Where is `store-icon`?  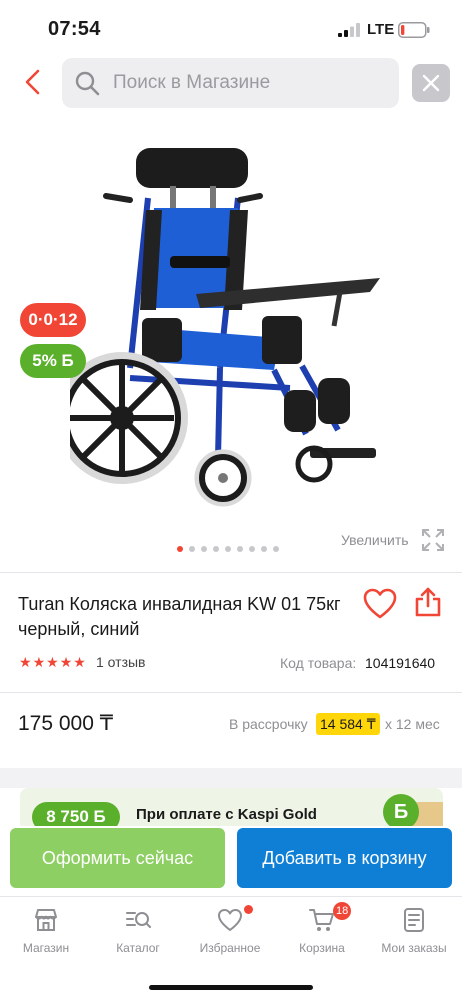 store-icon is located at coordinates (46, 920).